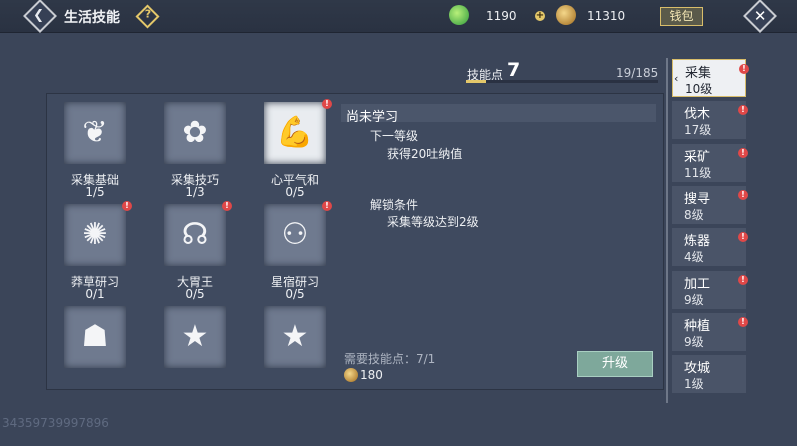 This screenshot has width=797, height=446. What do you see at coordinates (676, 78) in the screenshot?
I see `chevron-left-icon: ‹` at bounding box center [676, 78].